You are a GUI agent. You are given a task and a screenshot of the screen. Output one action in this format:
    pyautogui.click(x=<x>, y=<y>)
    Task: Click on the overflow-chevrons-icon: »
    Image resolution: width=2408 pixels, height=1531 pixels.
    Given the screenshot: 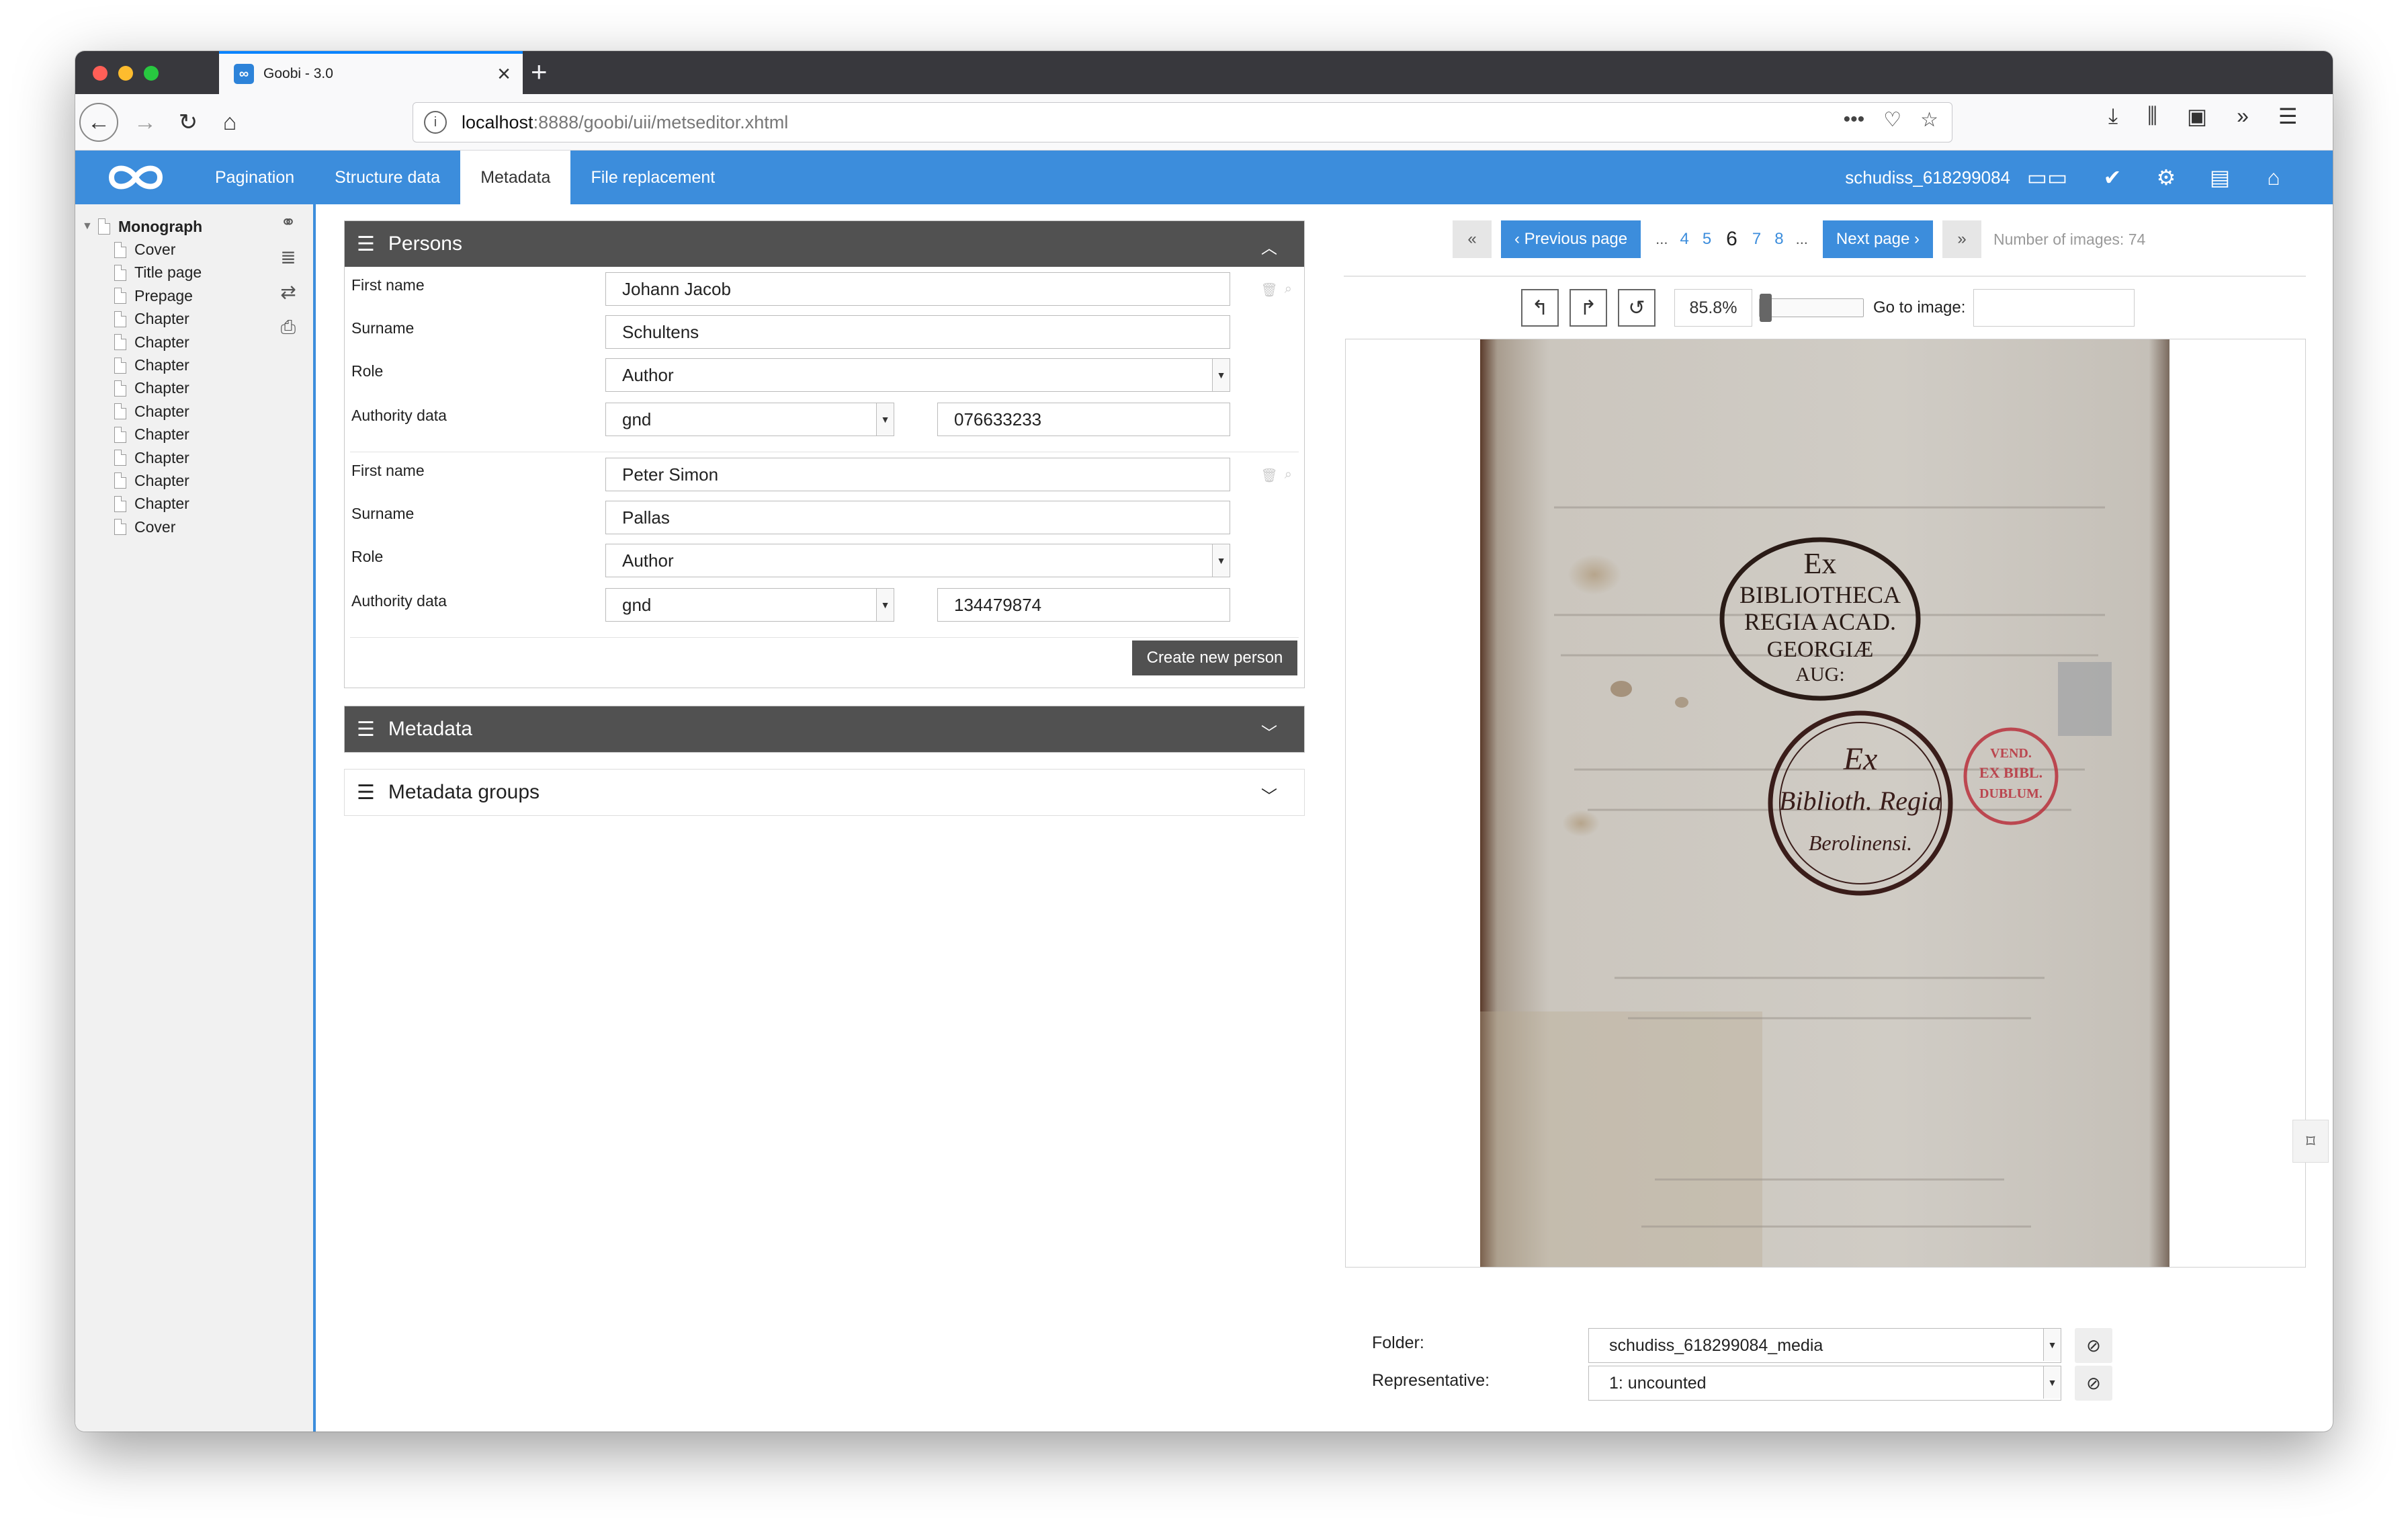 What is the action you would take?
    pyautogui.click(x=2243, y=117)
    